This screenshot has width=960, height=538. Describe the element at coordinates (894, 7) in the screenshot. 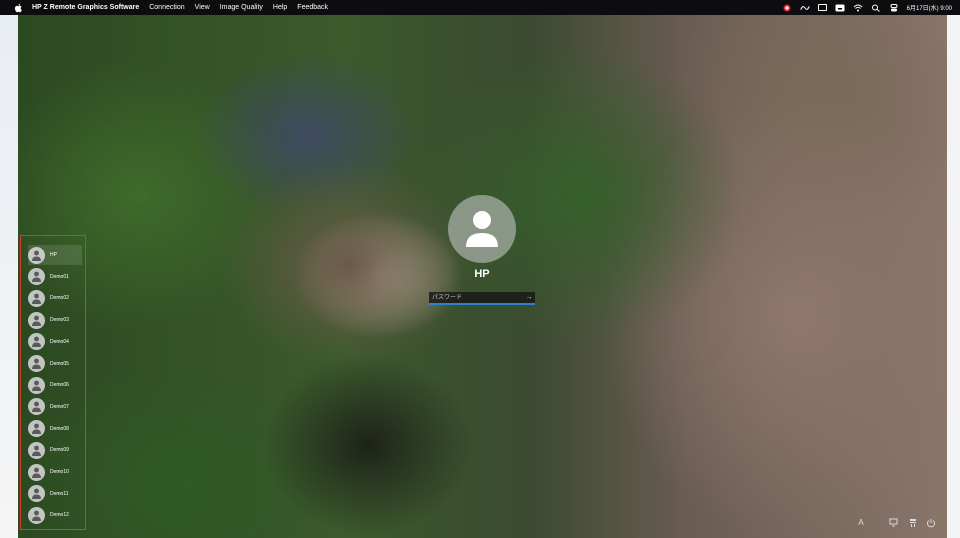

I see `control-center-icon` at that location.